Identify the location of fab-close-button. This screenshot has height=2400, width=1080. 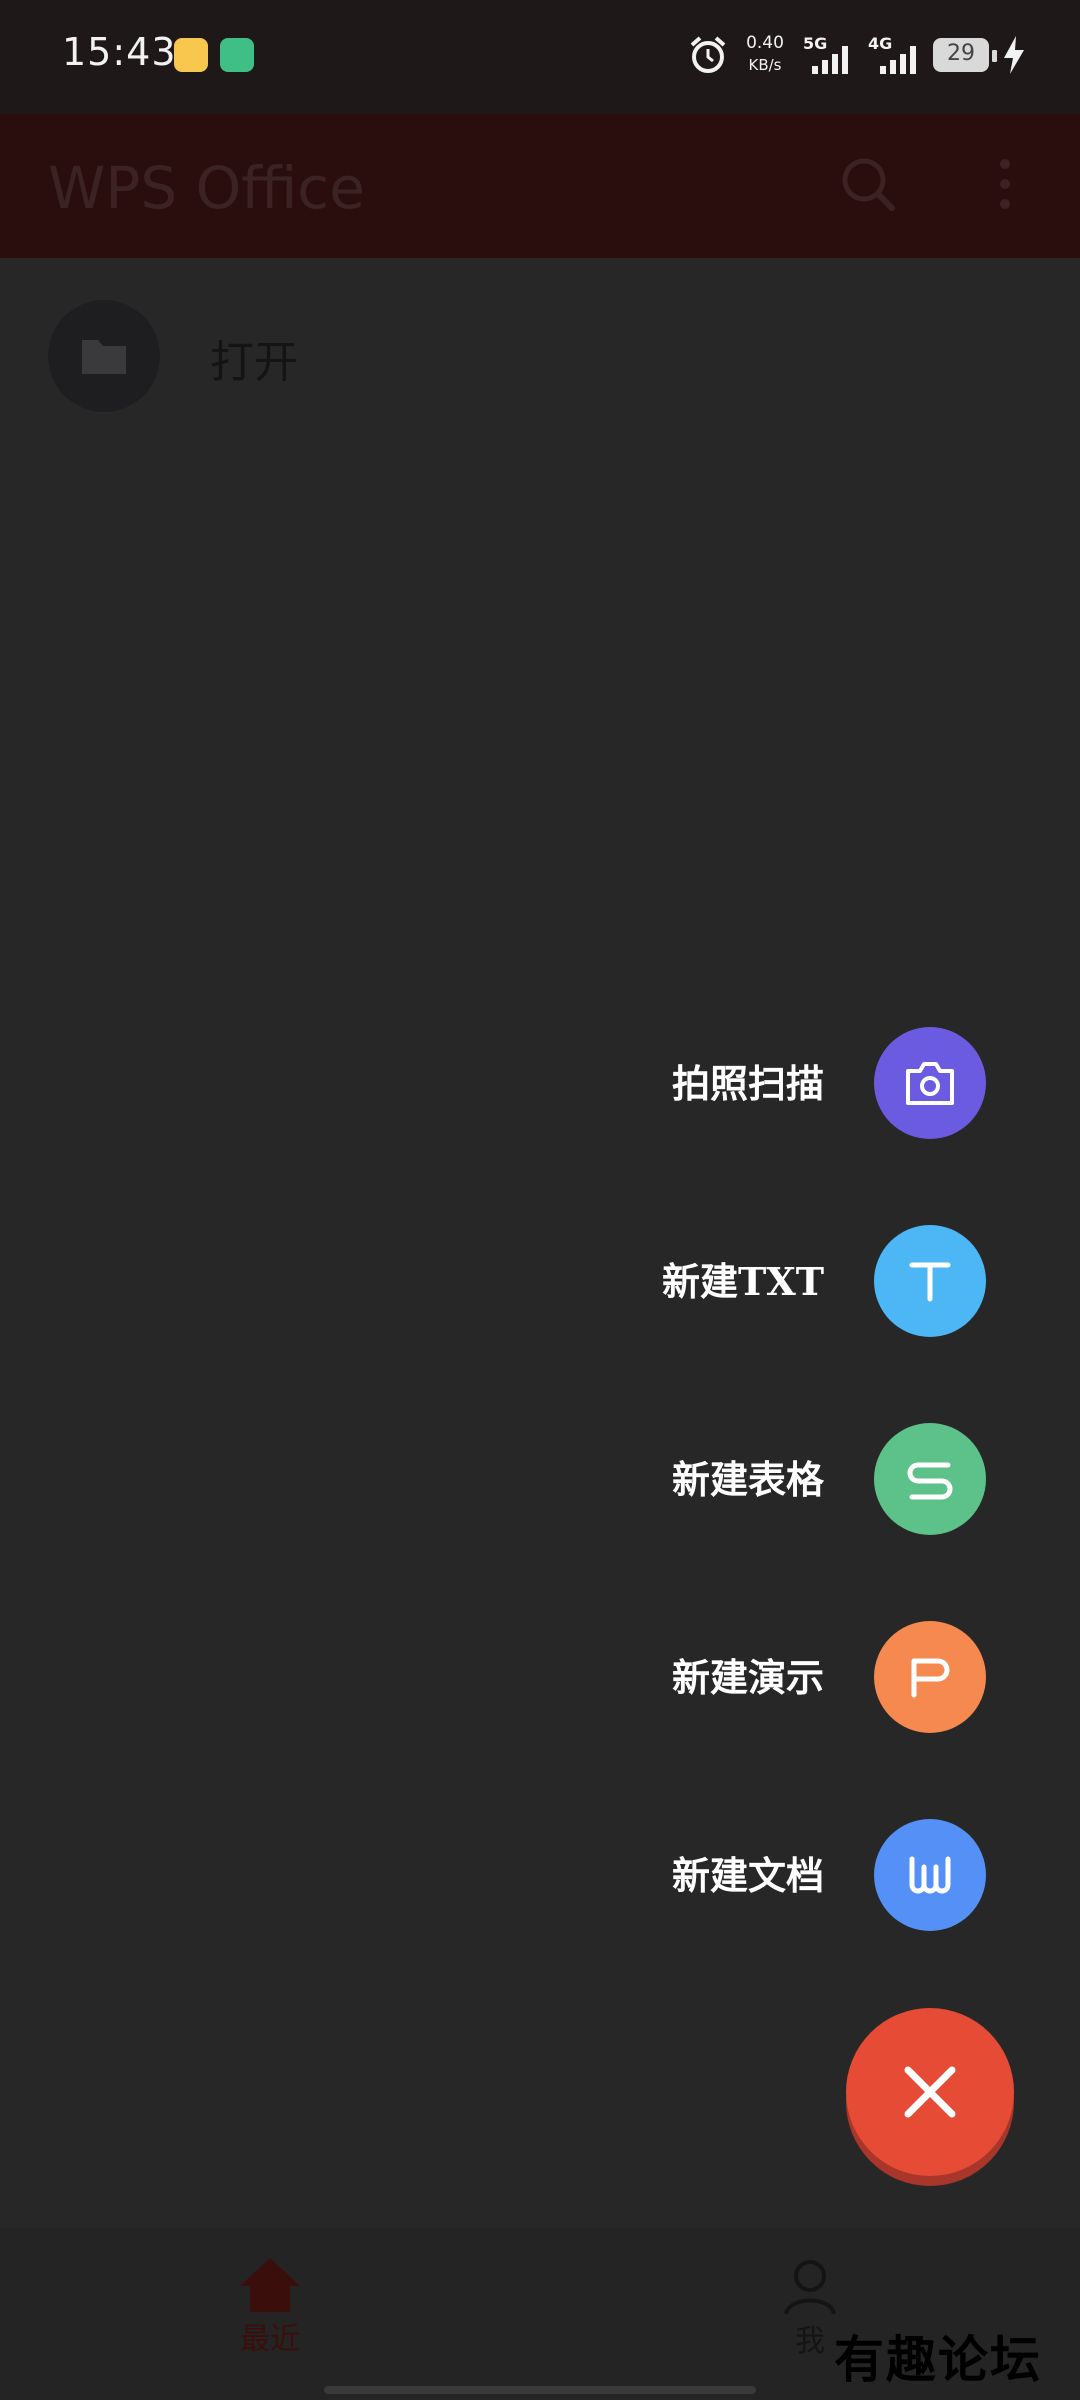
(930, 2092).